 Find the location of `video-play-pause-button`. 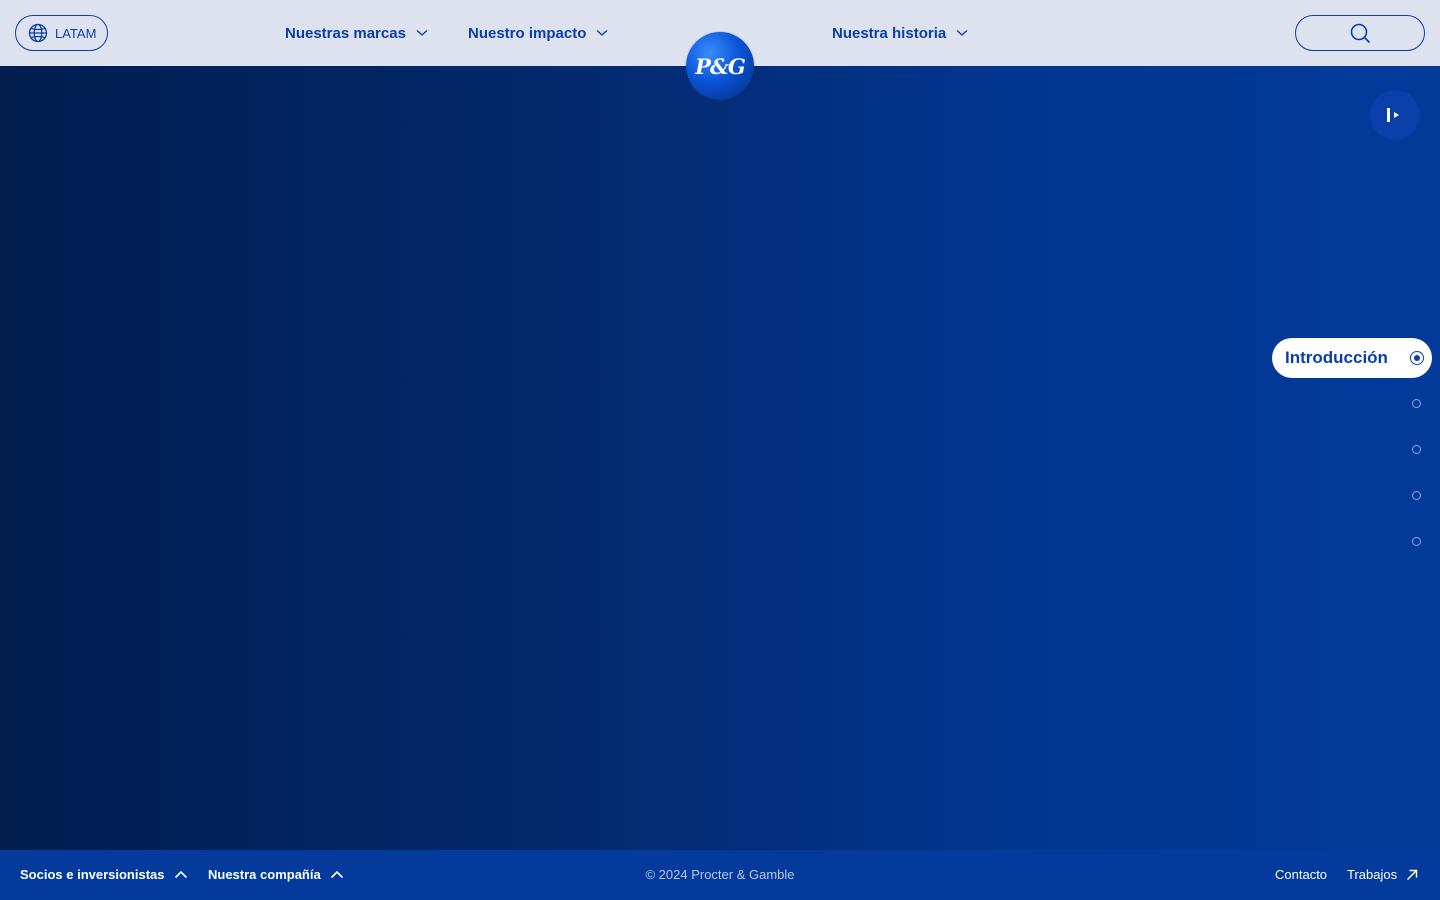

video-play-pause-button is located at coordinates (1395, 115).